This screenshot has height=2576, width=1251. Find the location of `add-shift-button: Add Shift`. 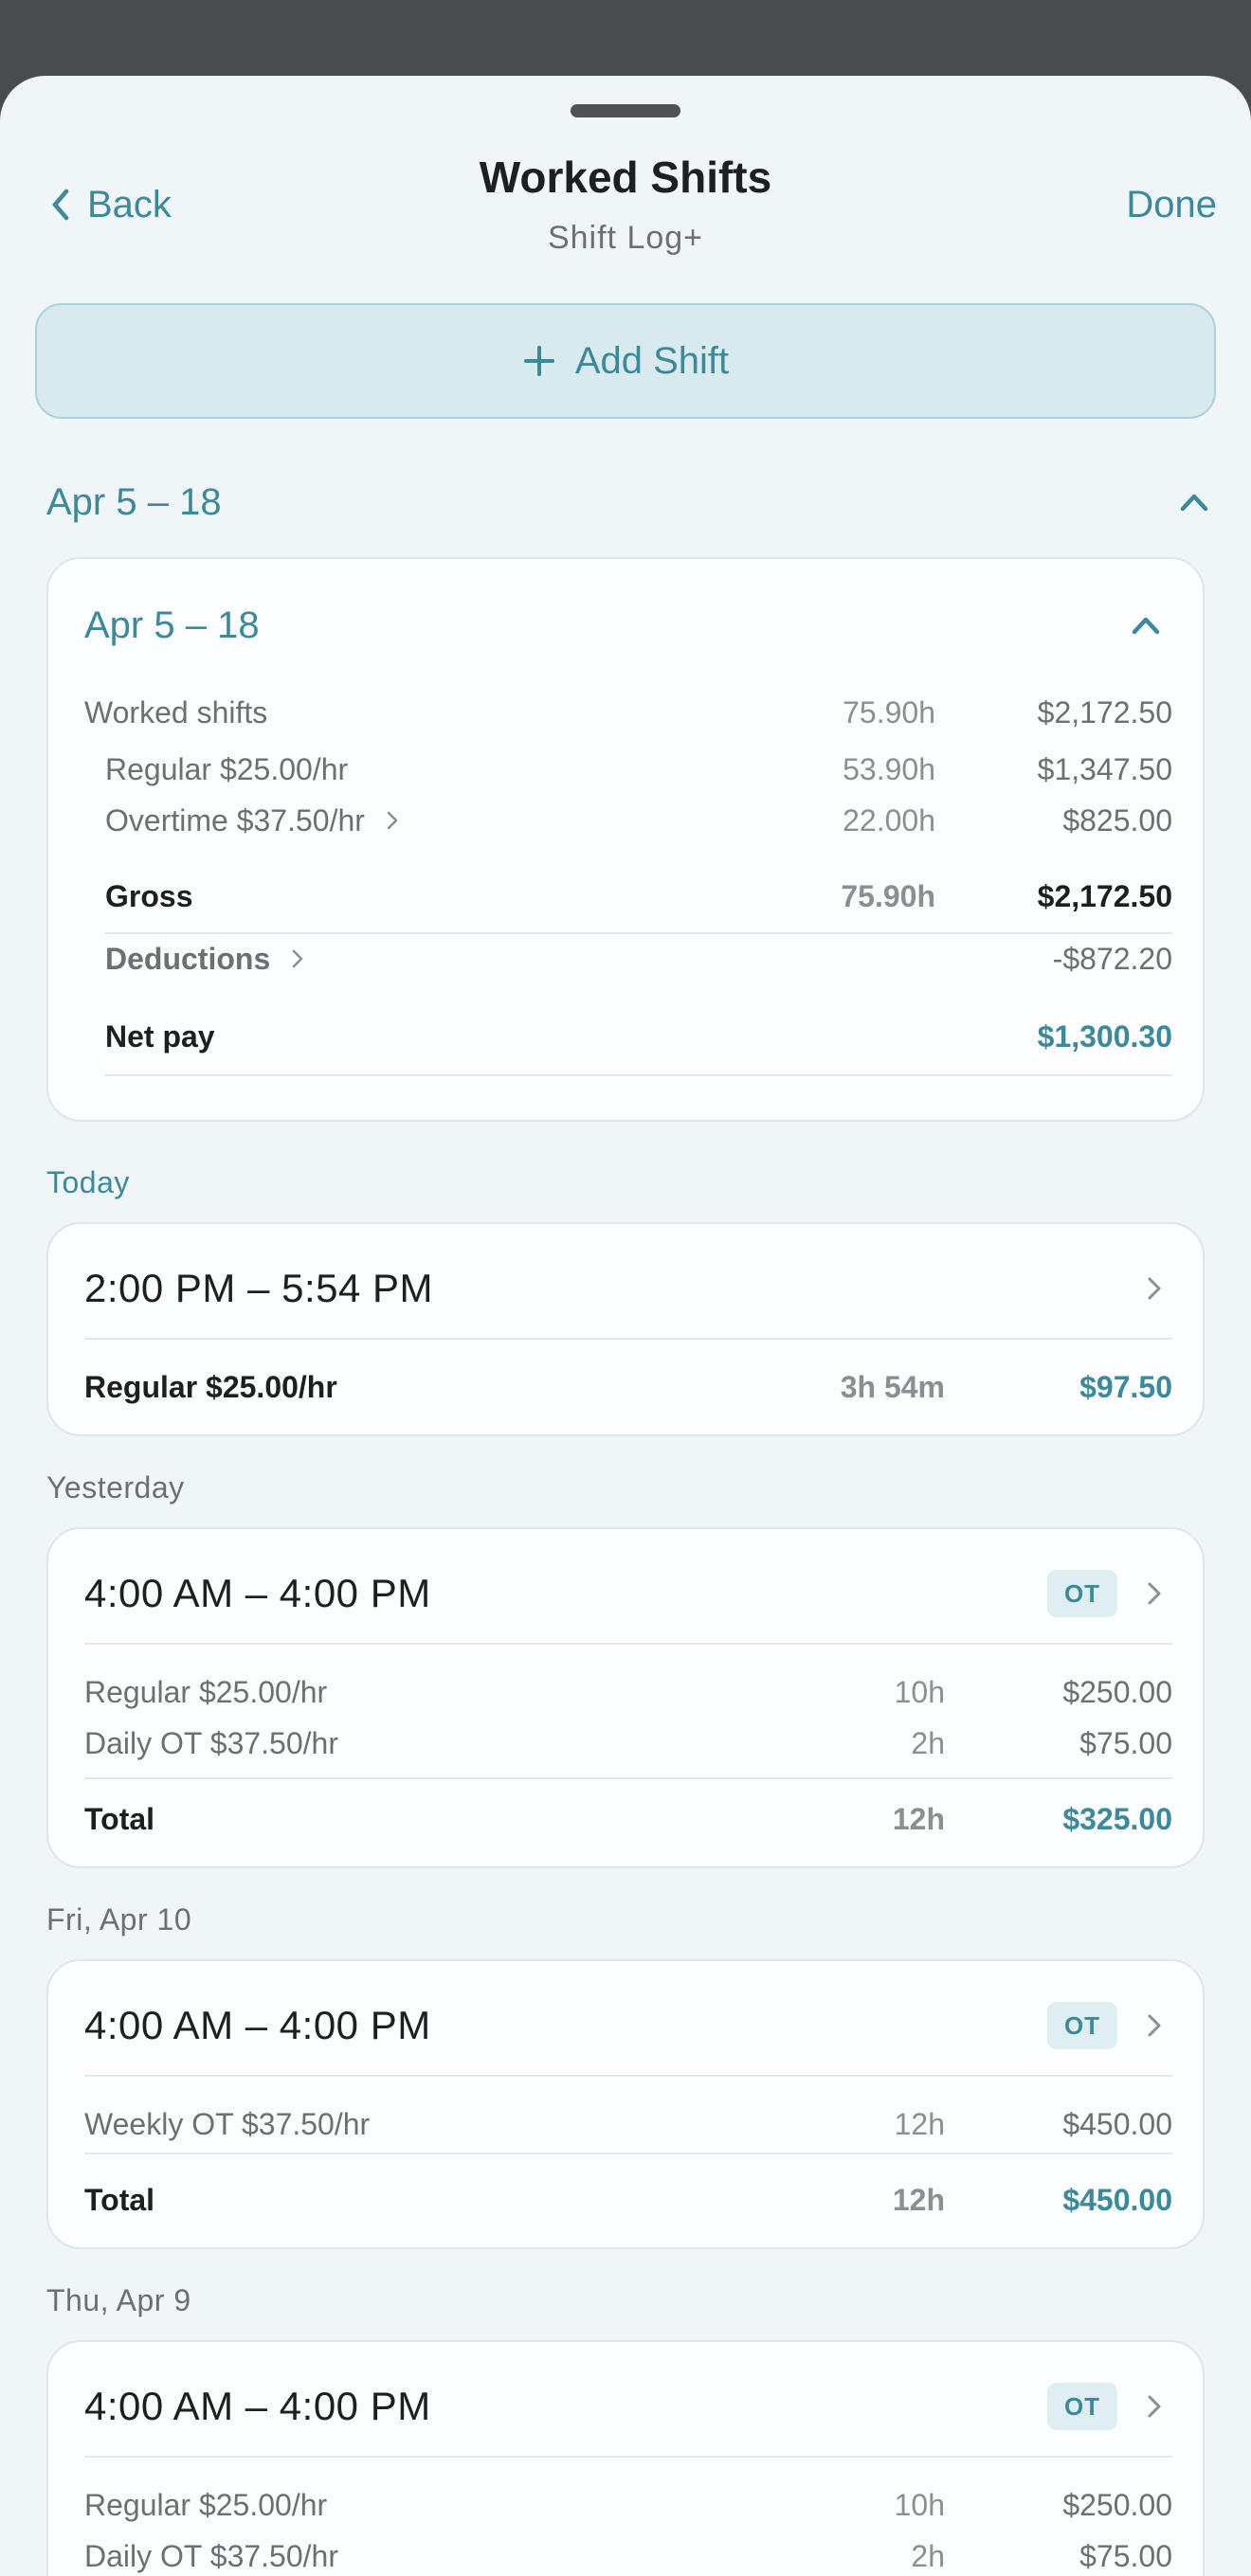

add-shift-button: Add Shift is located at coordinates (626, 361).